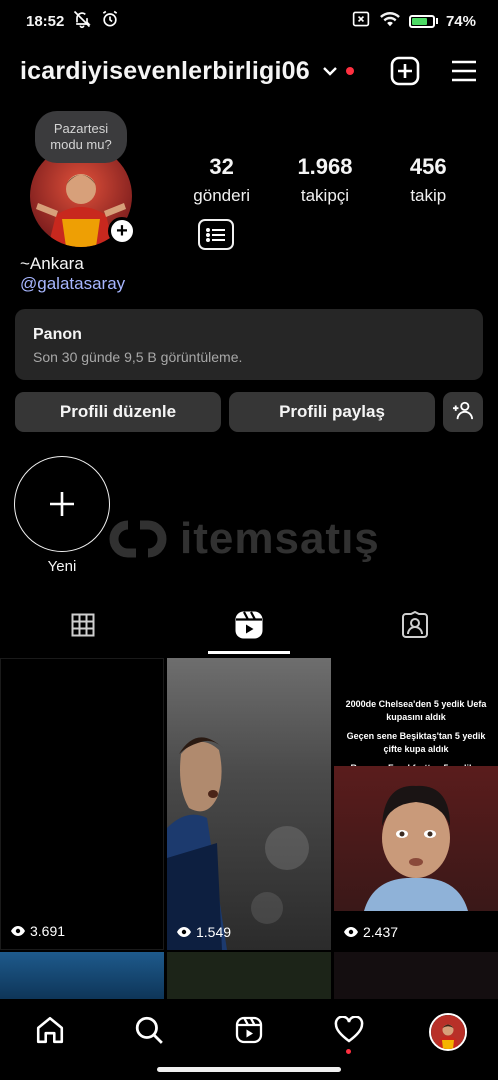 This screenshot has height=1080, width=498. I want to click on view-count: 1.549, so click(204, 932).